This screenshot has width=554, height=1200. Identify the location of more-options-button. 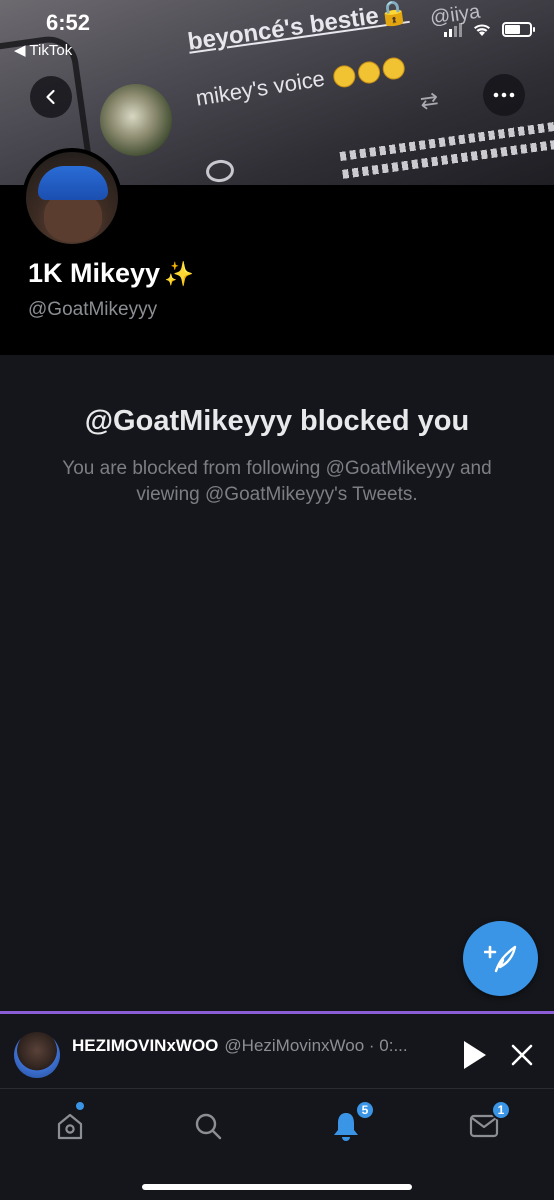
(504, 95).